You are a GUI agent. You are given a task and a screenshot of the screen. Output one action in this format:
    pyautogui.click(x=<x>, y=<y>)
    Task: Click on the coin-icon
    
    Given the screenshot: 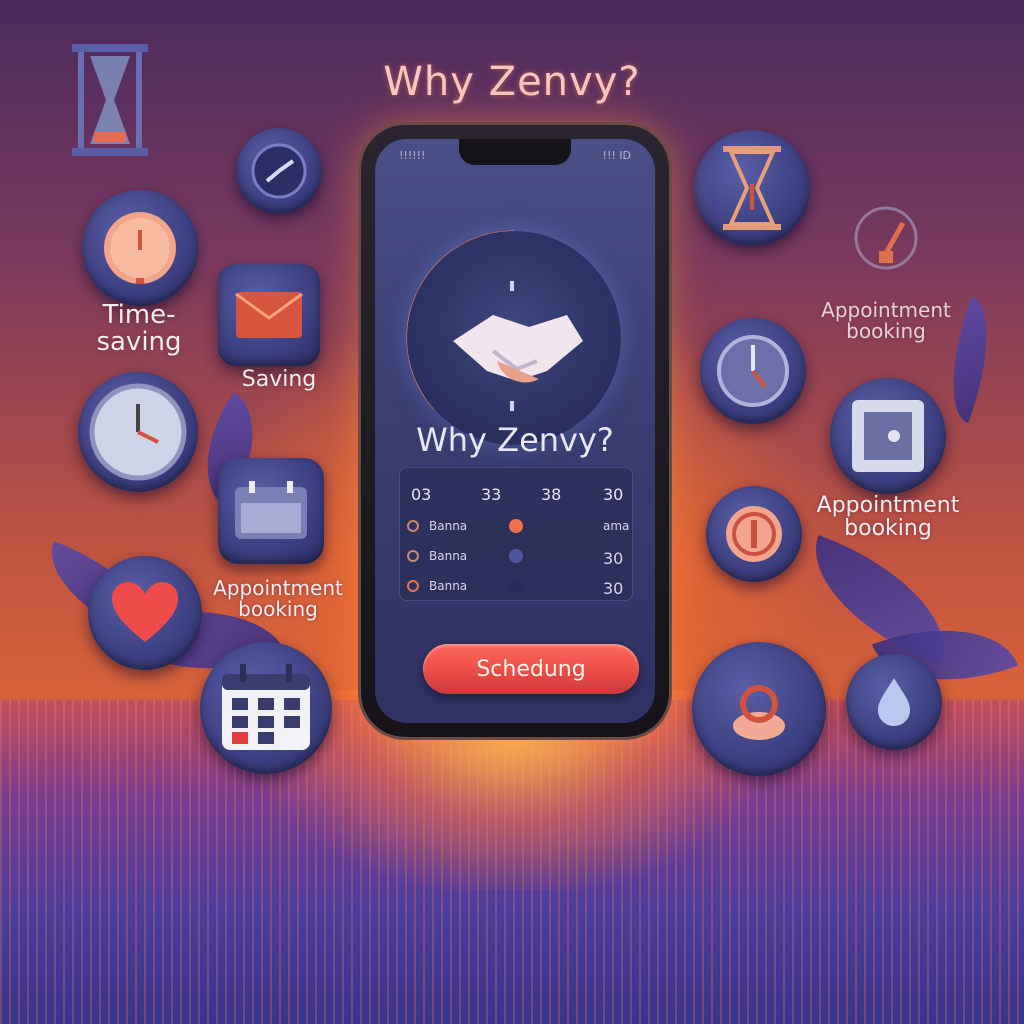 What is the action you would take?
    pyautogui.click(x=754, y=534)
    